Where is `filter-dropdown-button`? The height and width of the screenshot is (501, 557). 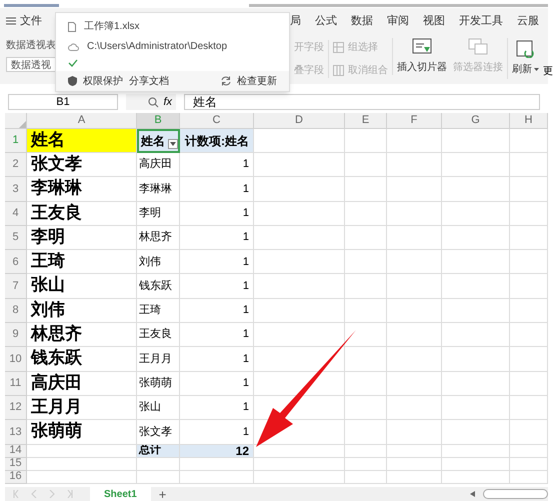 filter-dropdown-button is located at coordinates (173, 144).